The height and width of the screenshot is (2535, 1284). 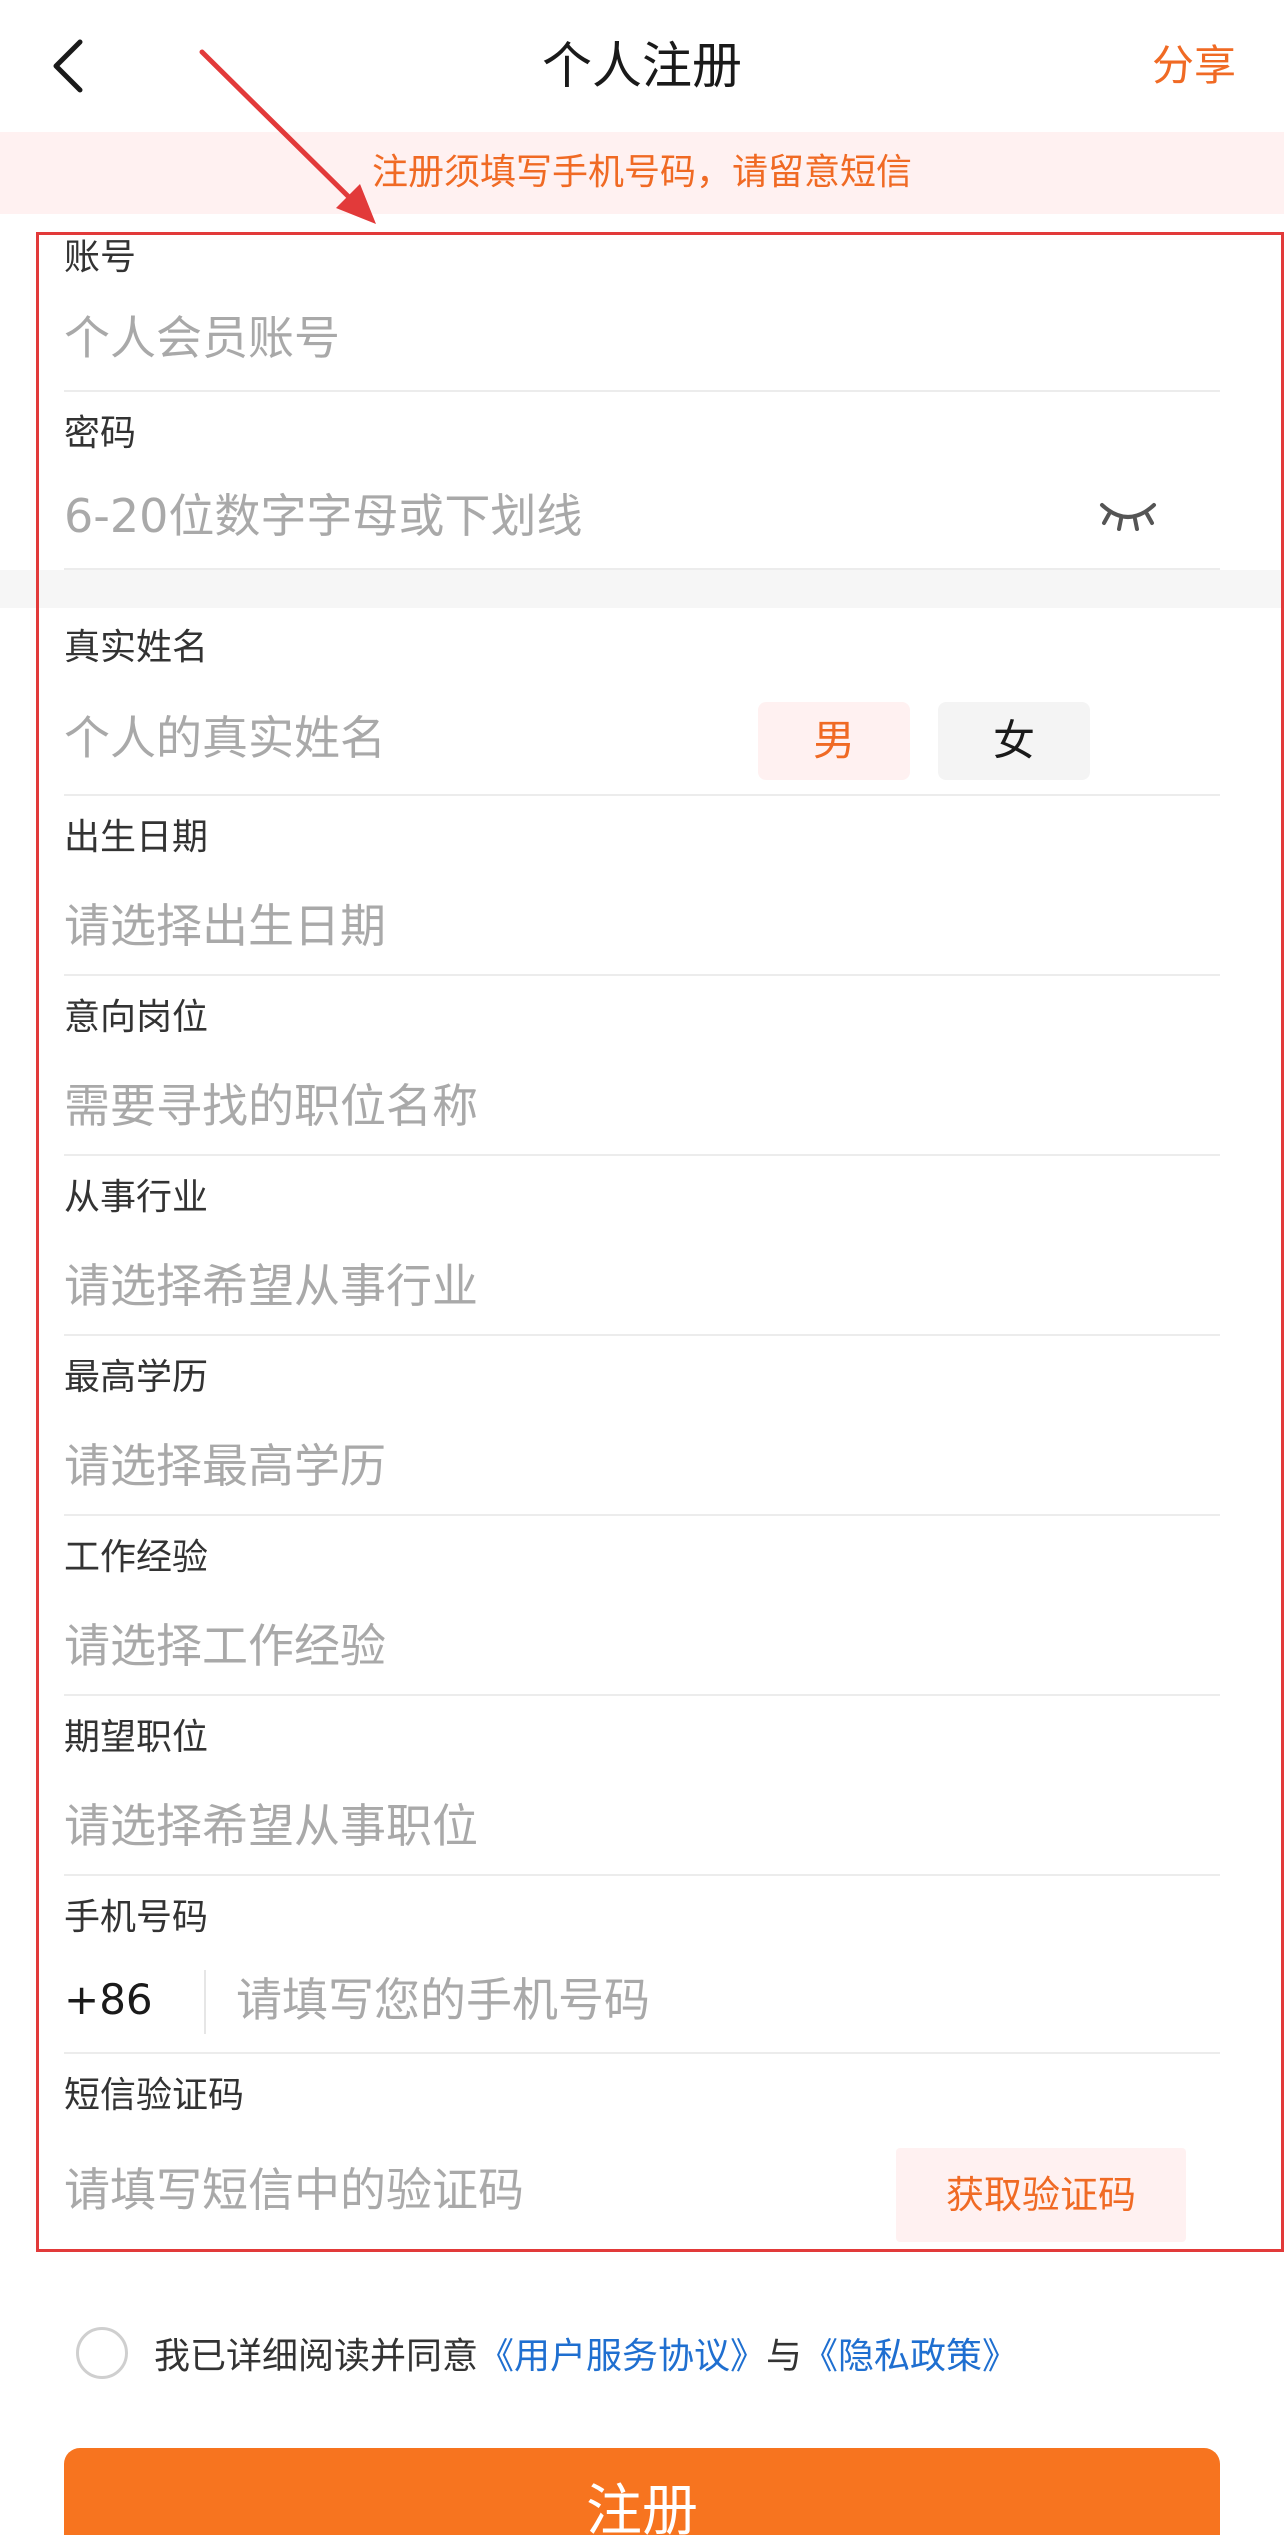 What do you see at coordinates (205, 2002) in the screenshot?
I see `phone-divider` at bounding box center [205, 2002].